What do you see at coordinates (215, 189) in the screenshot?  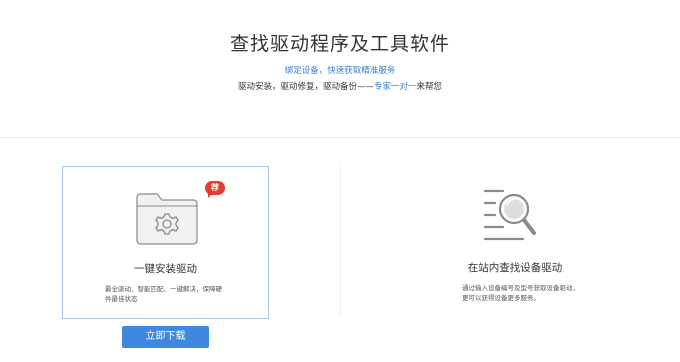 I see `recommend-badge: 荐` at bounding box center [215, 189].